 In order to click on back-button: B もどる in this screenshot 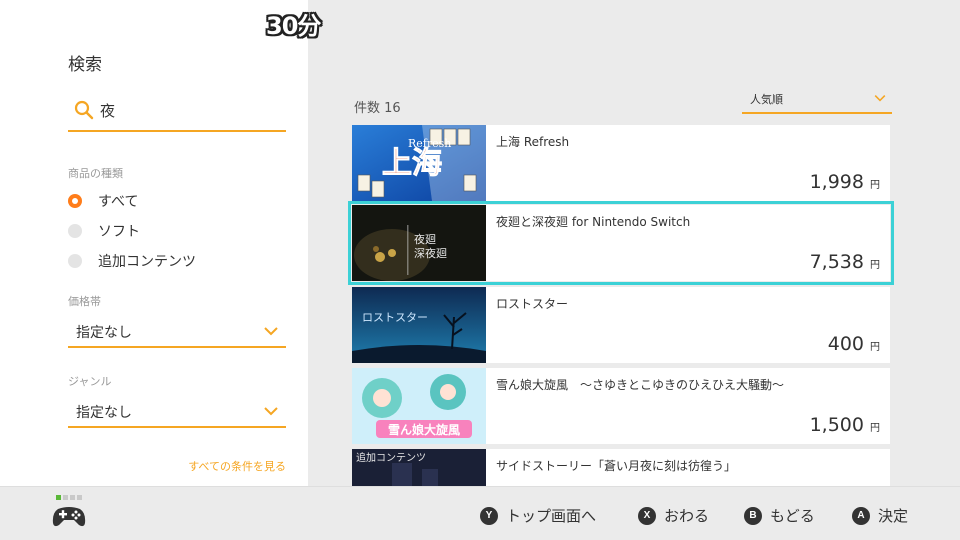, I will do `click(779, 515)`.